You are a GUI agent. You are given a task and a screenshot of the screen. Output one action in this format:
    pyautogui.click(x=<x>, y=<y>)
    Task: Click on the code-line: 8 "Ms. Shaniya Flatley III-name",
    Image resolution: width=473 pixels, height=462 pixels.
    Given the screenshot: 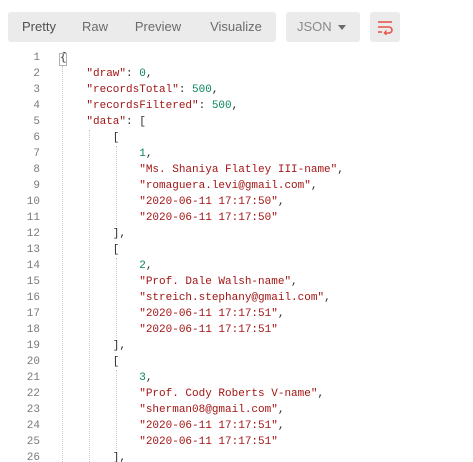 What is the action you would take?
    pyautogui.click(x=236, y=170)
    